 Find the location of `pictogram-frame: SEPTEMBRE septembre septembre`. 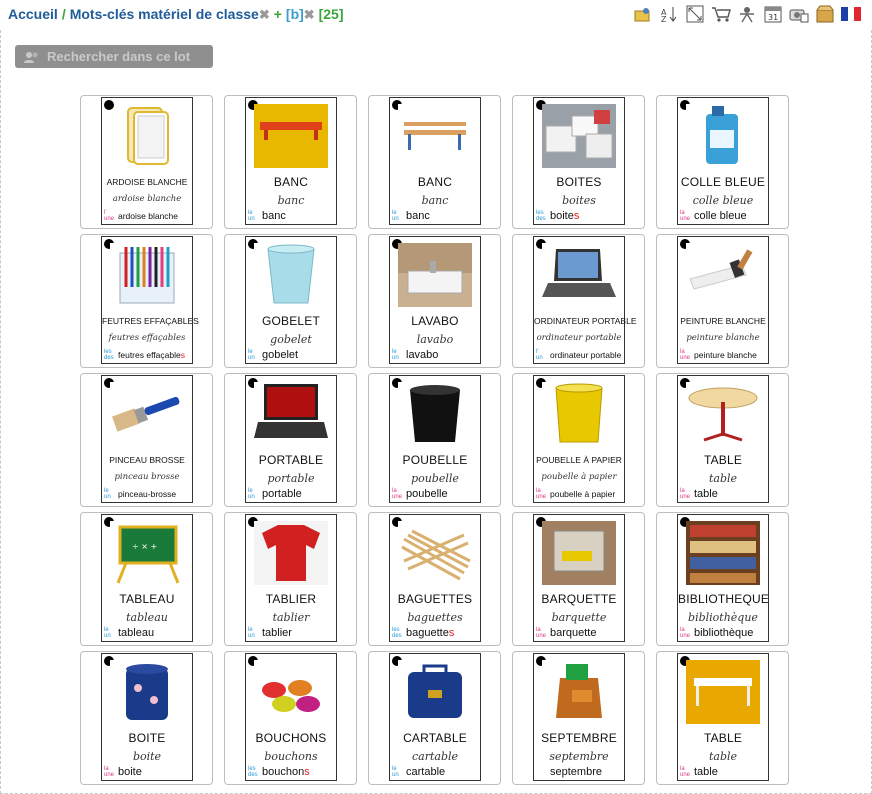

pictogram-frame: SEPTEMBRE septembre septembre is located at coordinates (579, 717).